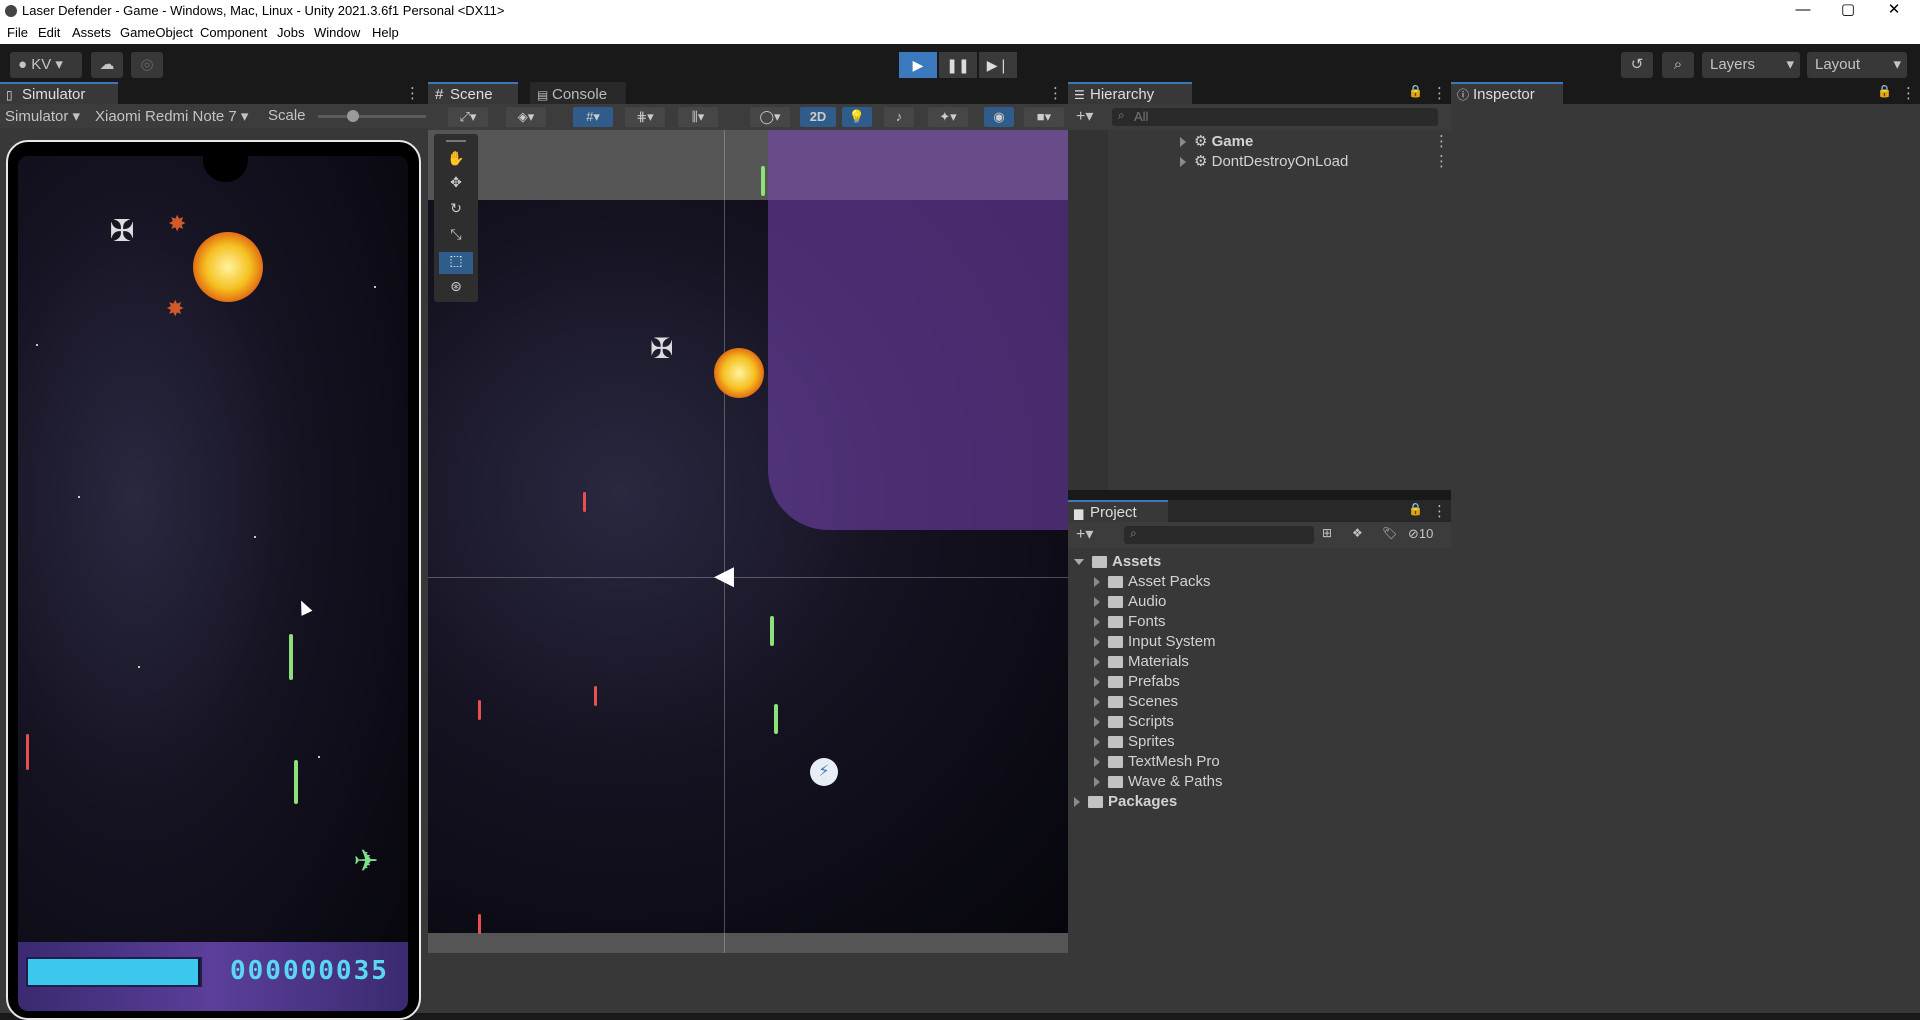 This screenshot has height=1020, width=1920. I want to click on folder-materials: Materials, so click(1224, 662).